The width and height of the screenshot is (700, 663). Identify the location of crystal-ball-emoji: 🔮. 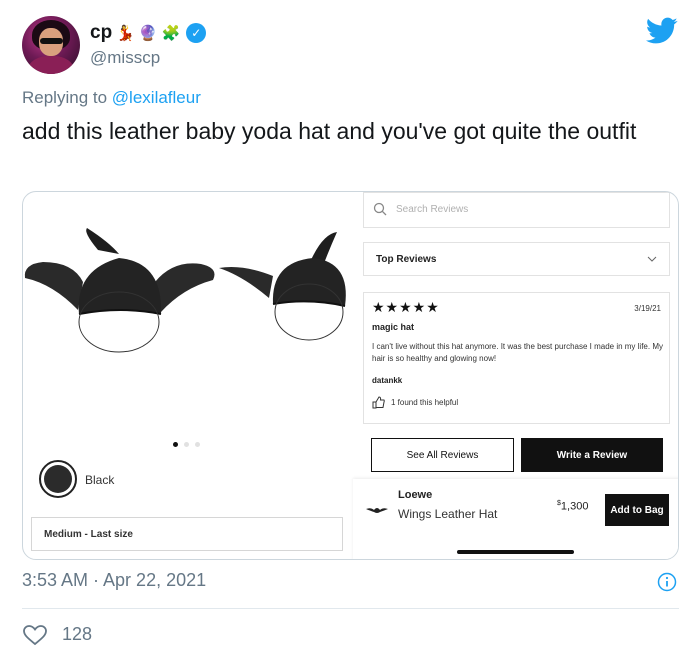
(148, 33).